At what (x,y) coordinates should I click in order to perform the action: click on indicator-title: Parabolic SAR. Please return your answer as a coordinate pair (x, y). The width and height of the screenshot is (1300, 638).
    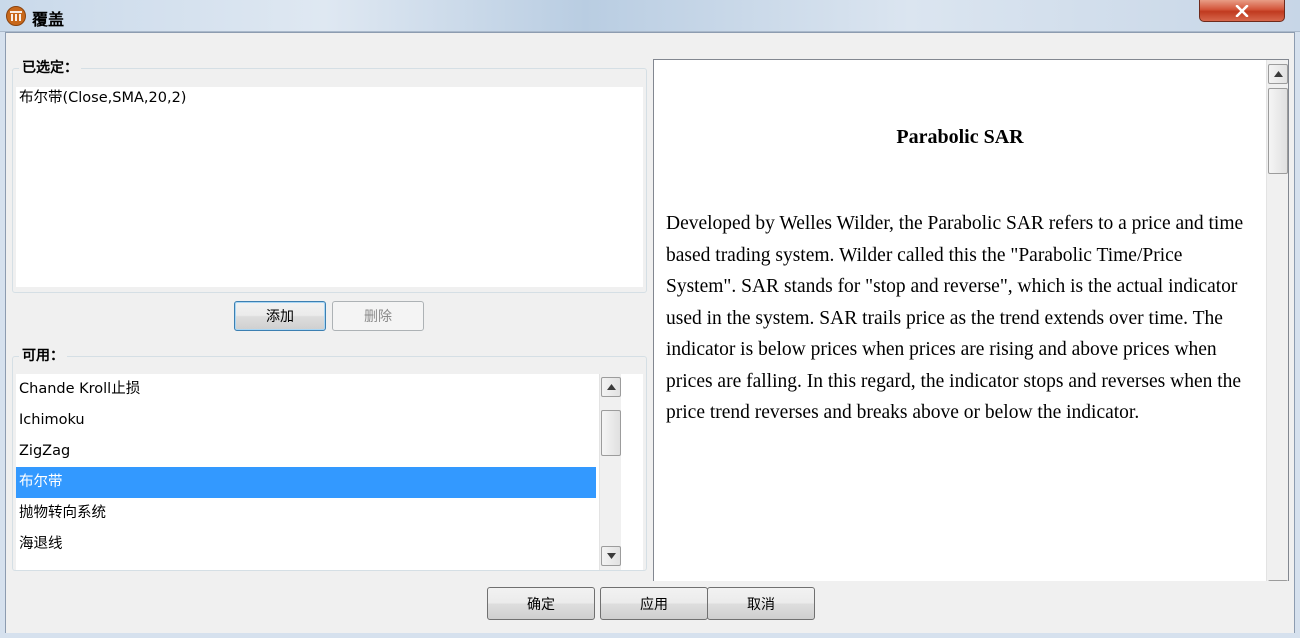
    Looking at the image, I should click on (960, 137).